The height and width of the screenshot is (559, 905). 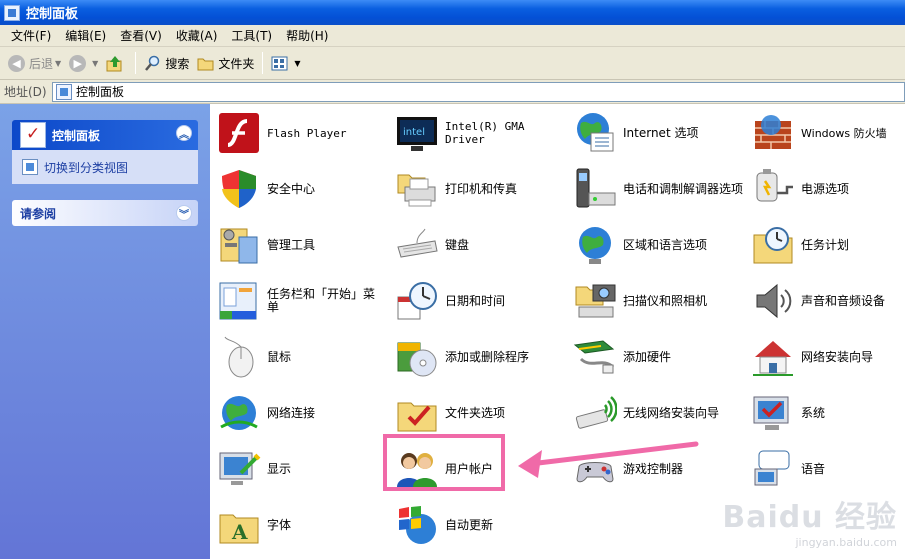 What do you see at coordinates (300, 413) in the screenshot?
I see `list-item: 网络连接` at bounding box center [300, 413].